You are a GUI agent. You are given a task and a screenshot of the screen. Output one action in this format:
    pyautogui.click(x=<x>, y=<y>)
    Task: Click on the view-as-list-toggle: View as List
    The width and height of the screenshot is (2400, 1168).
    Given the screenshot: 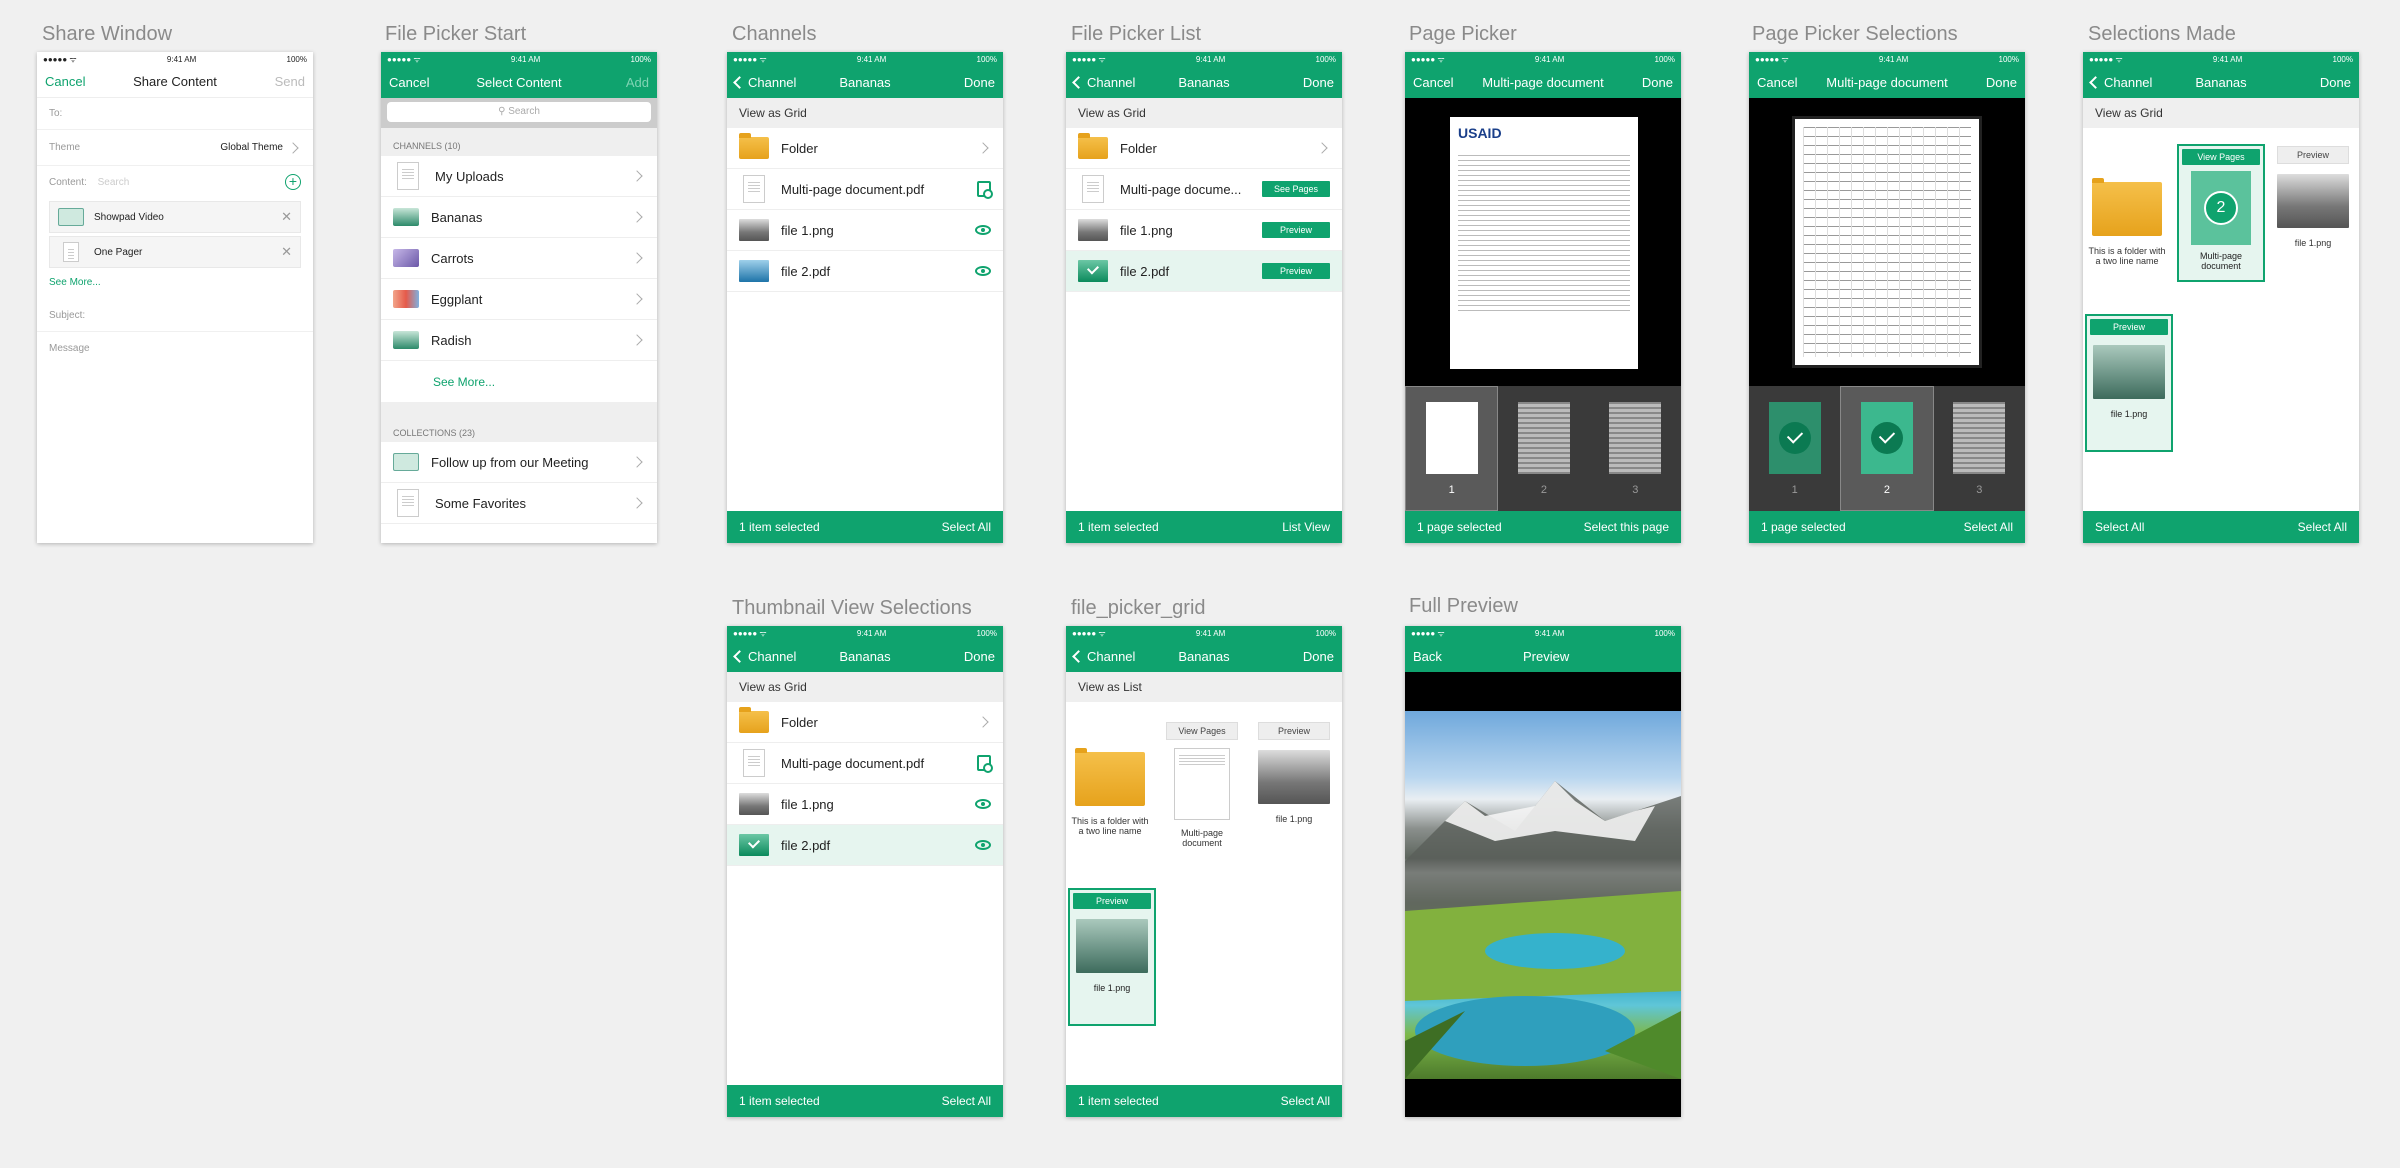 What is the action you would take?
    pyautogui.click(x=1204, y=687)
    